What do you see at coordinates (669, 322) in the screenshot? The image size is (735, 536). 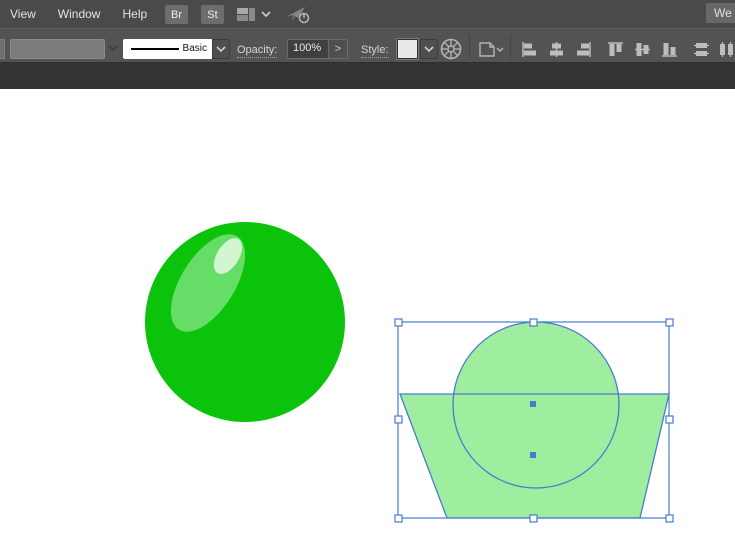 I see `handle-top-right` at bounding box center [669, 322].